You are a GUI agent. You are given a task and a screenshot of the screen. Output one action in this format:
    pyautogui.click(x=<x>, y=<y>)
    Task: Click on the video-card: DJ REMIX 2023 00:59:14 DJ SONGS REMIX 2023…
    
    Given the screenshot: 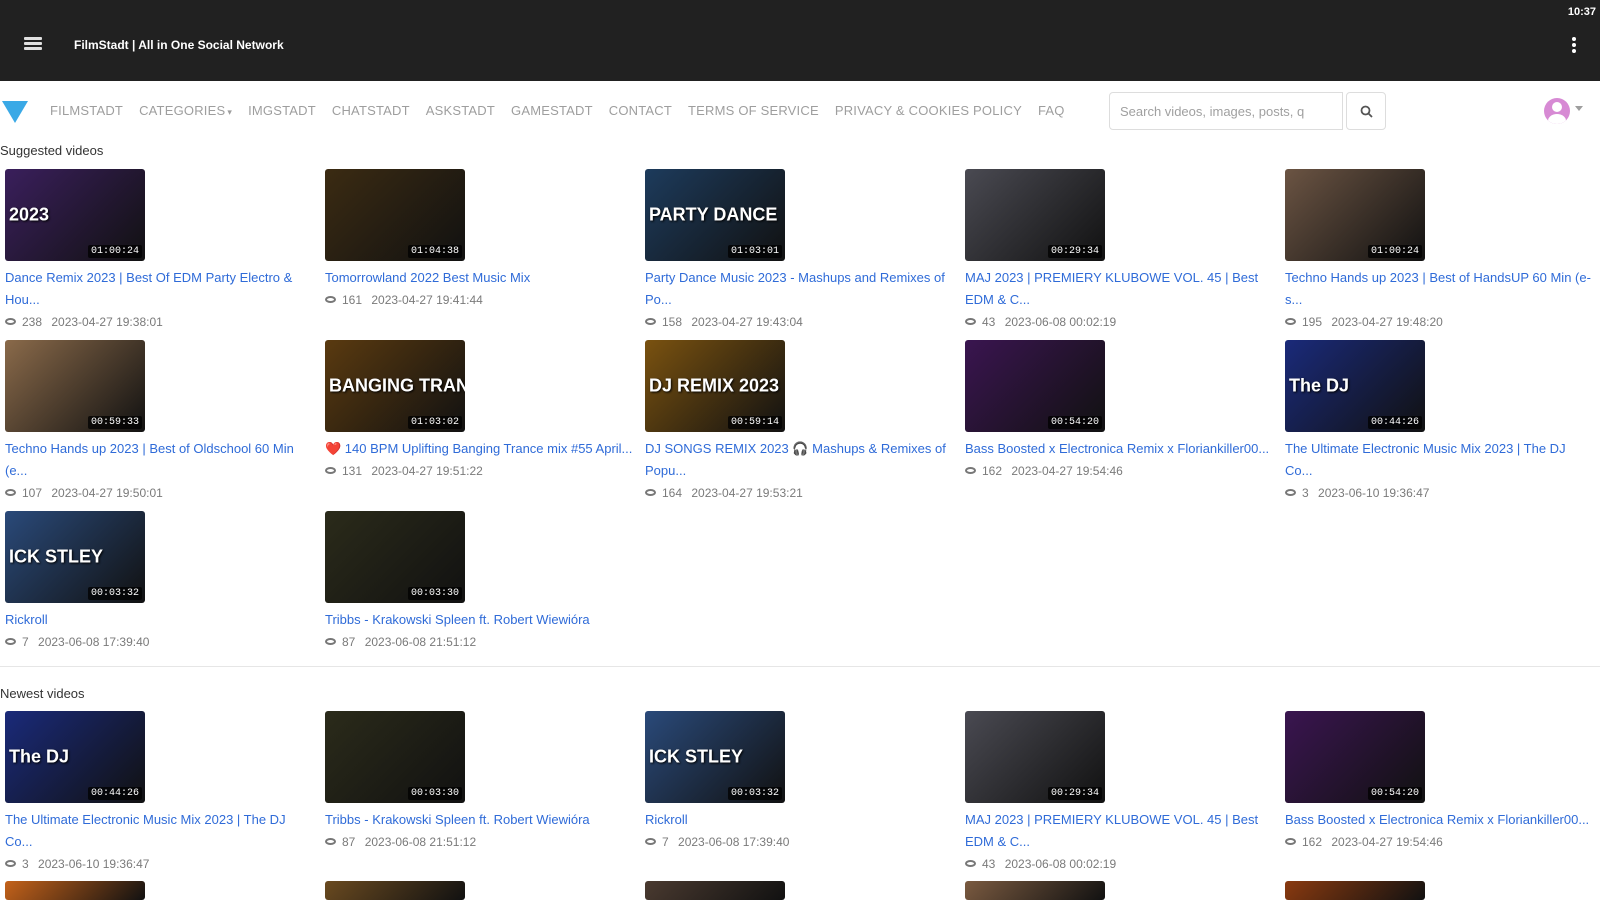 What is the action you would take?
    pyautogui.click(x=800, y=422)
    